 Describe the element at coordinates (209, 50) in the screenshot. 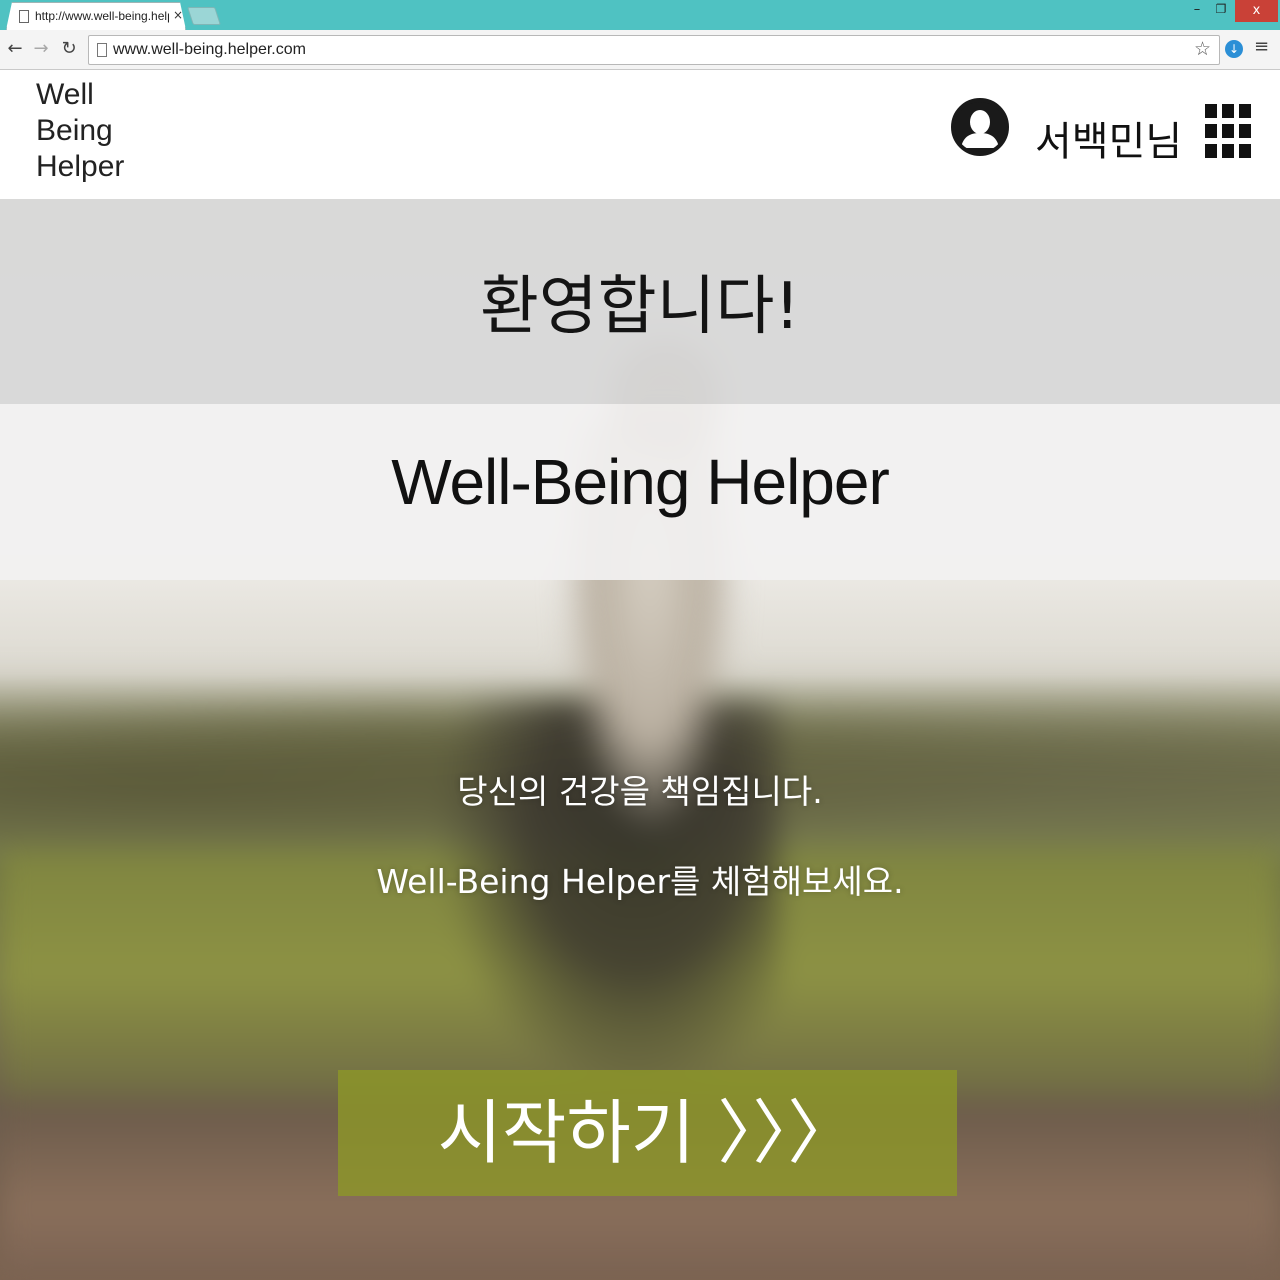

I see `address-url: www.well-being.helper.com` at that location.